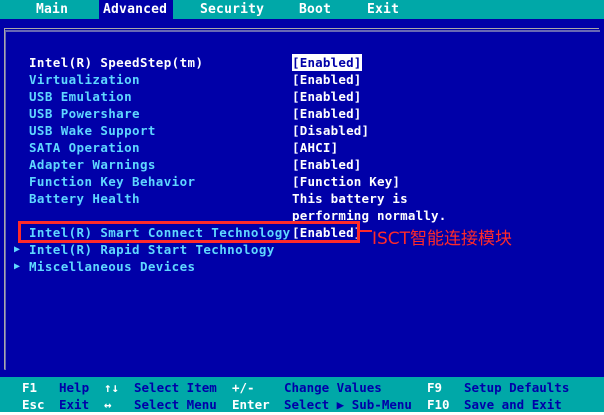 The image size is (604, 415). What do you see at coordinates (84, 79) in the screenshot?
I see `setting-label: Virtualization` at bounding box center [84, 79].